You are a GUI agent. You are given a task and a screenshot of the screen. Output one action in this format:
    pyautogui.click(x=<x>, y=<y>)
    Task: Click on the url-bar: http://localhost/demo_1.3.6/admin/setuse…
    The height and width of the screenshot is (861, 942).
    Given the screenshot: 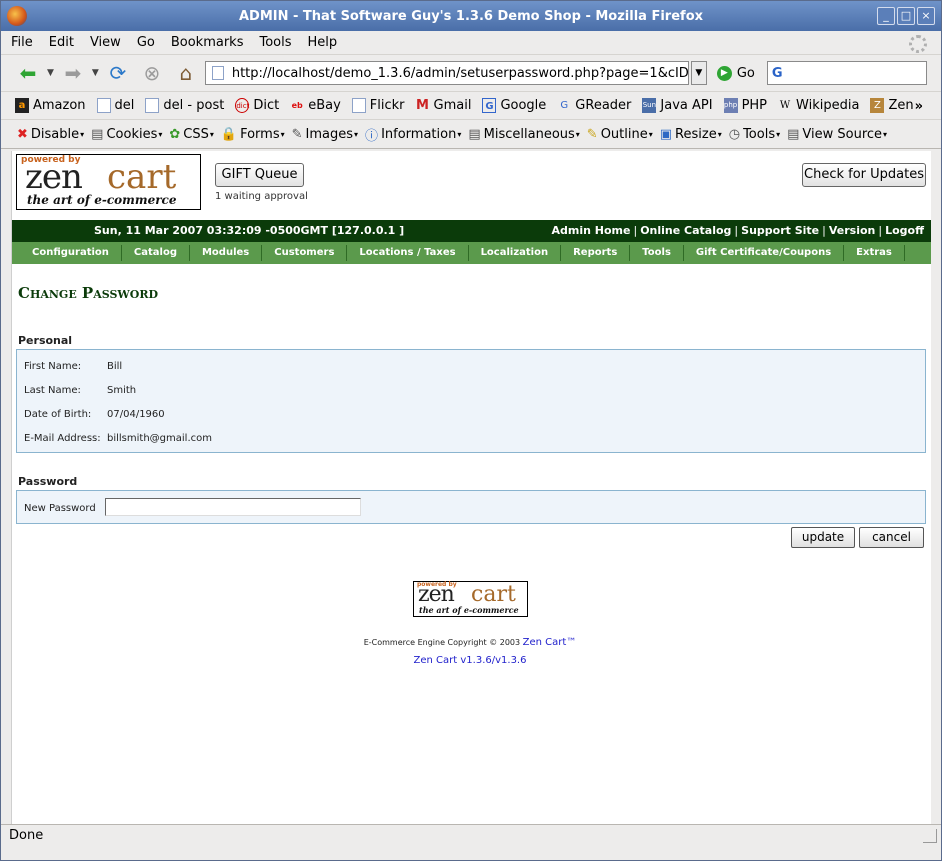 What is the action you would take?
    pyautogui.click(x=446, y=73)
    